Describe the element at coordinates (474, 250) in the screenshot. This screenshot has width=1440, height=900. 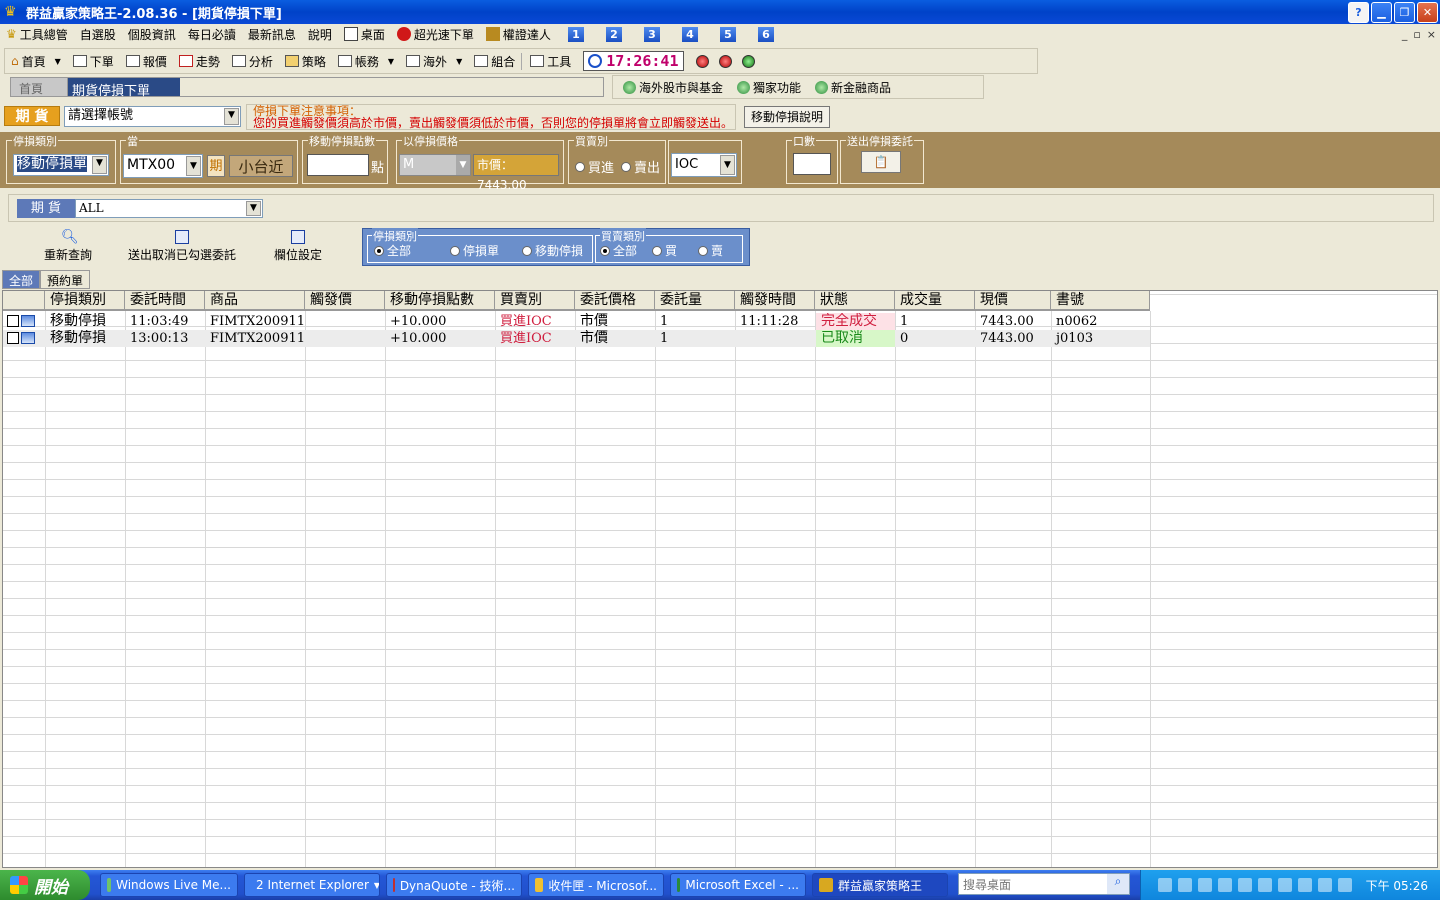
I see `type-stop-radio: 停損單` at that location.